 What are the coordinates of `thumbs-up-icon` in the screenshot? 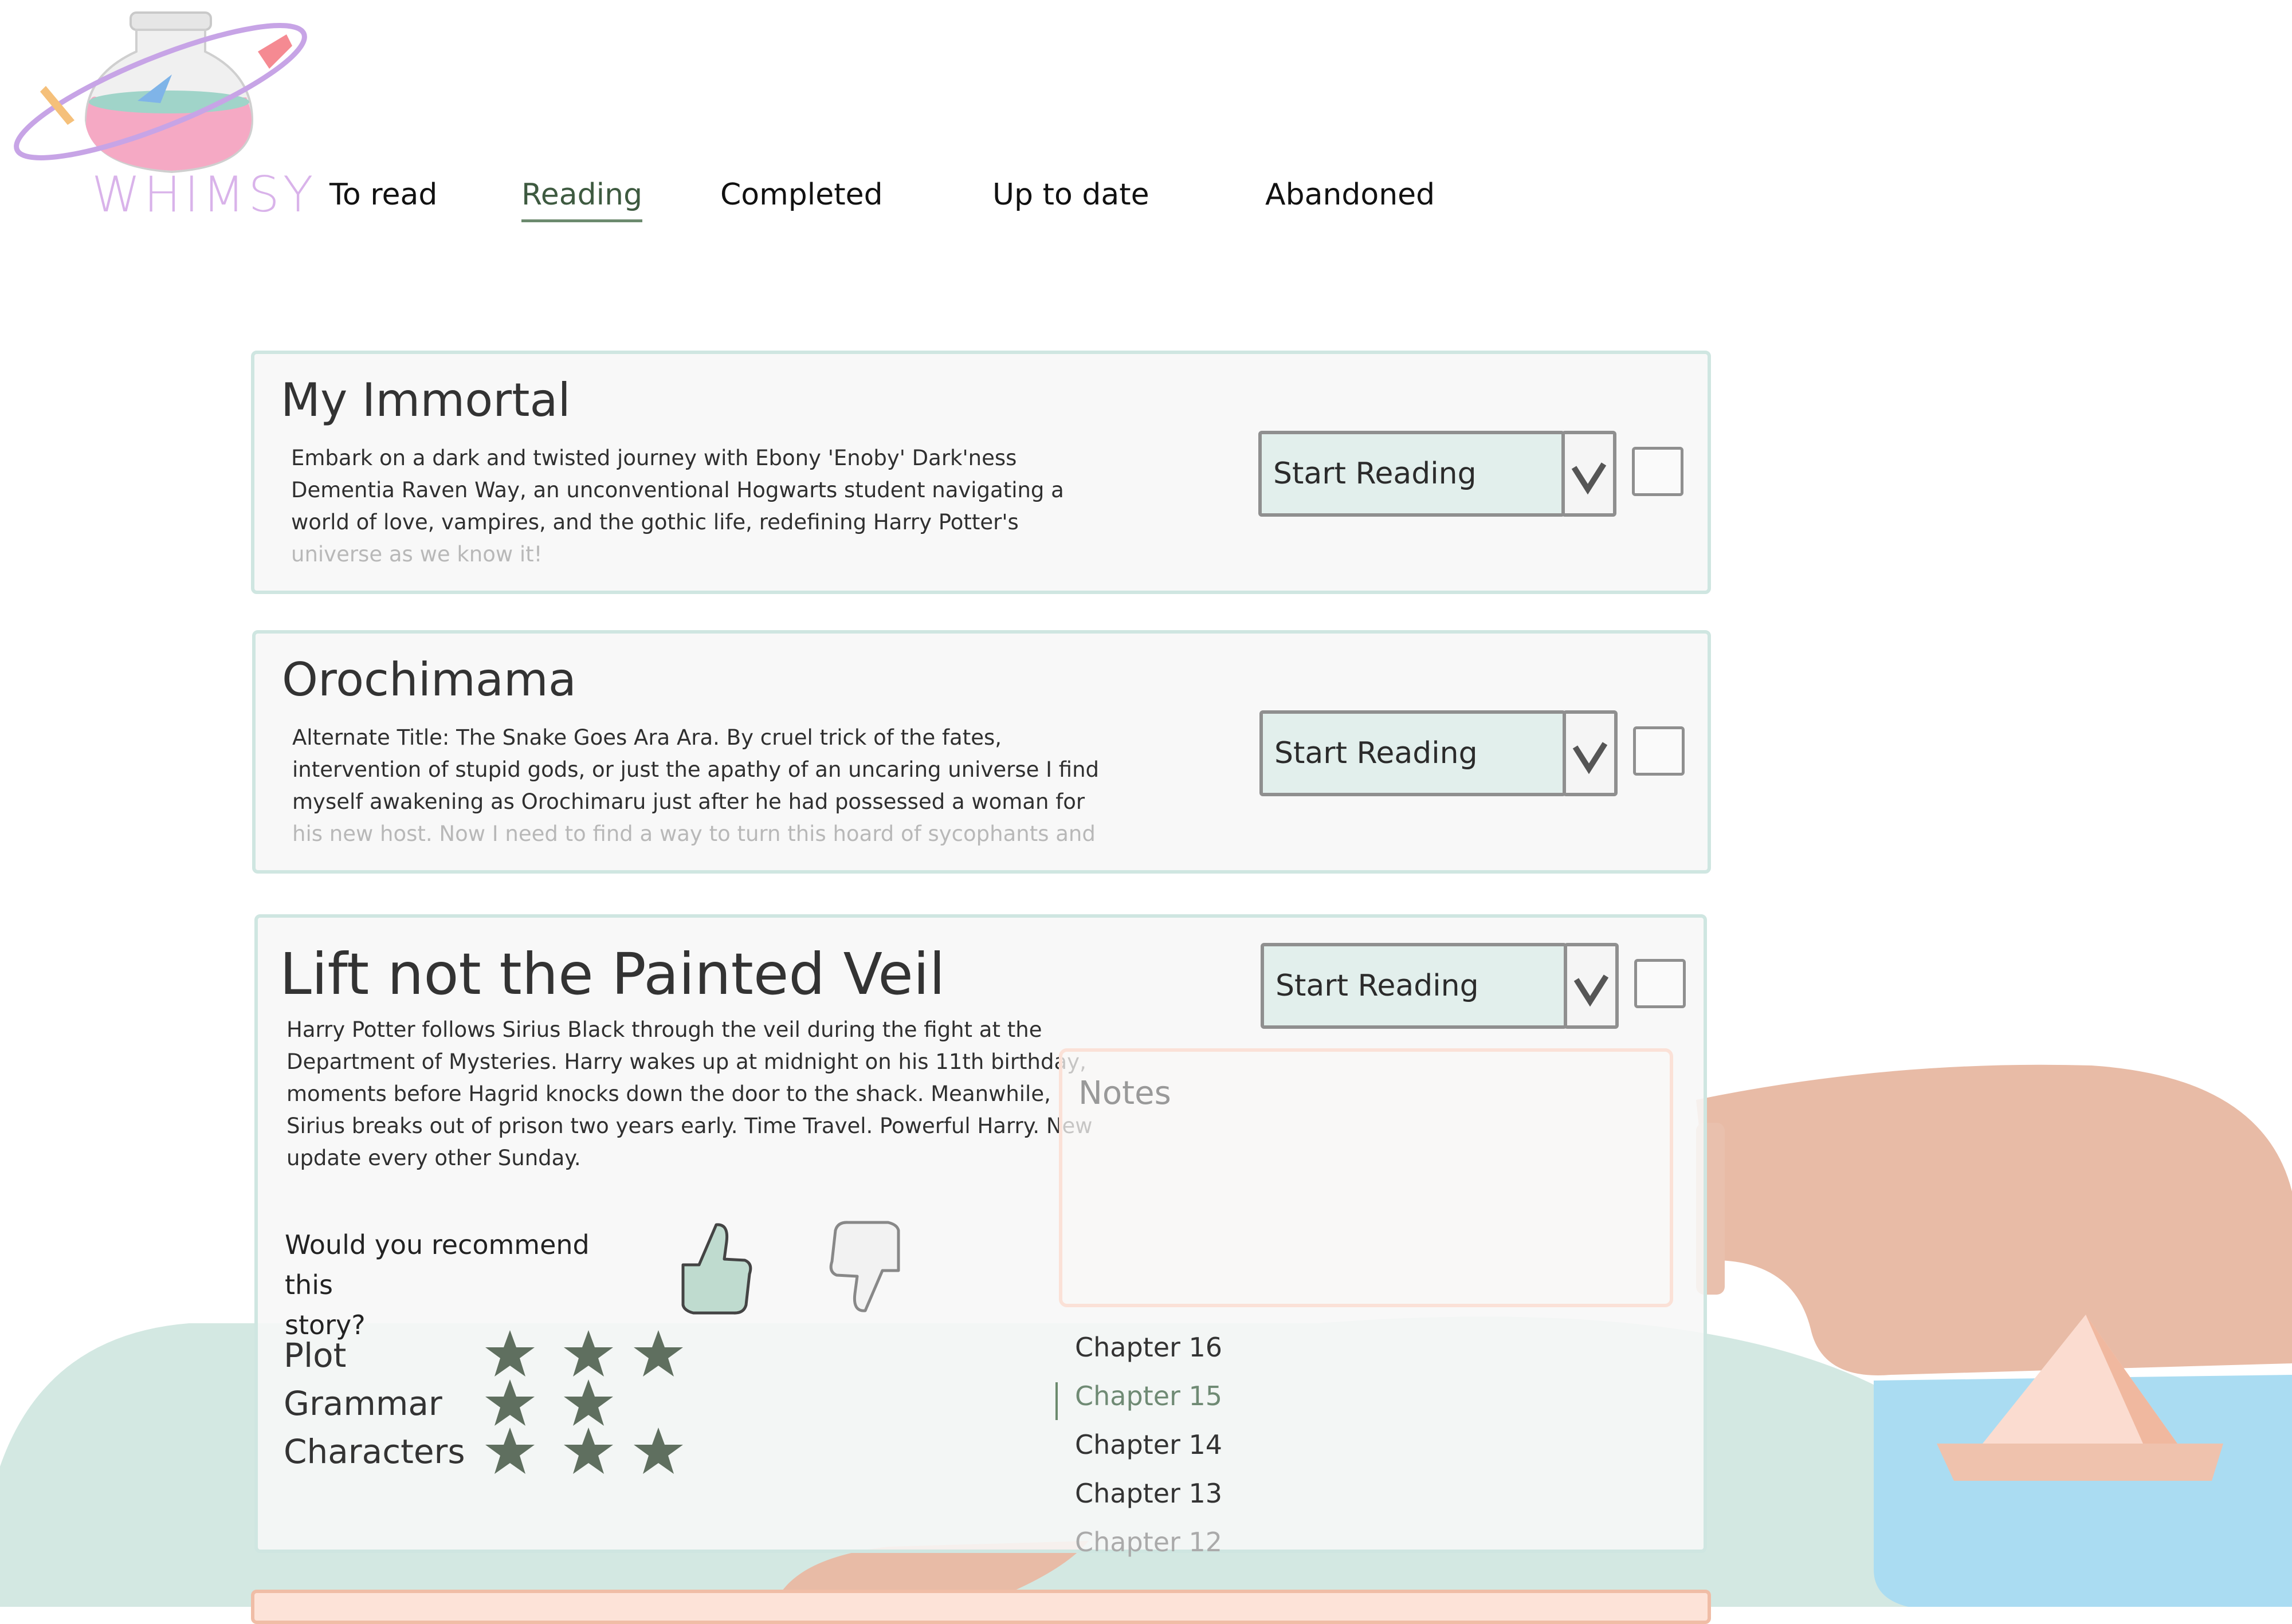 It's located at (716, 1267).